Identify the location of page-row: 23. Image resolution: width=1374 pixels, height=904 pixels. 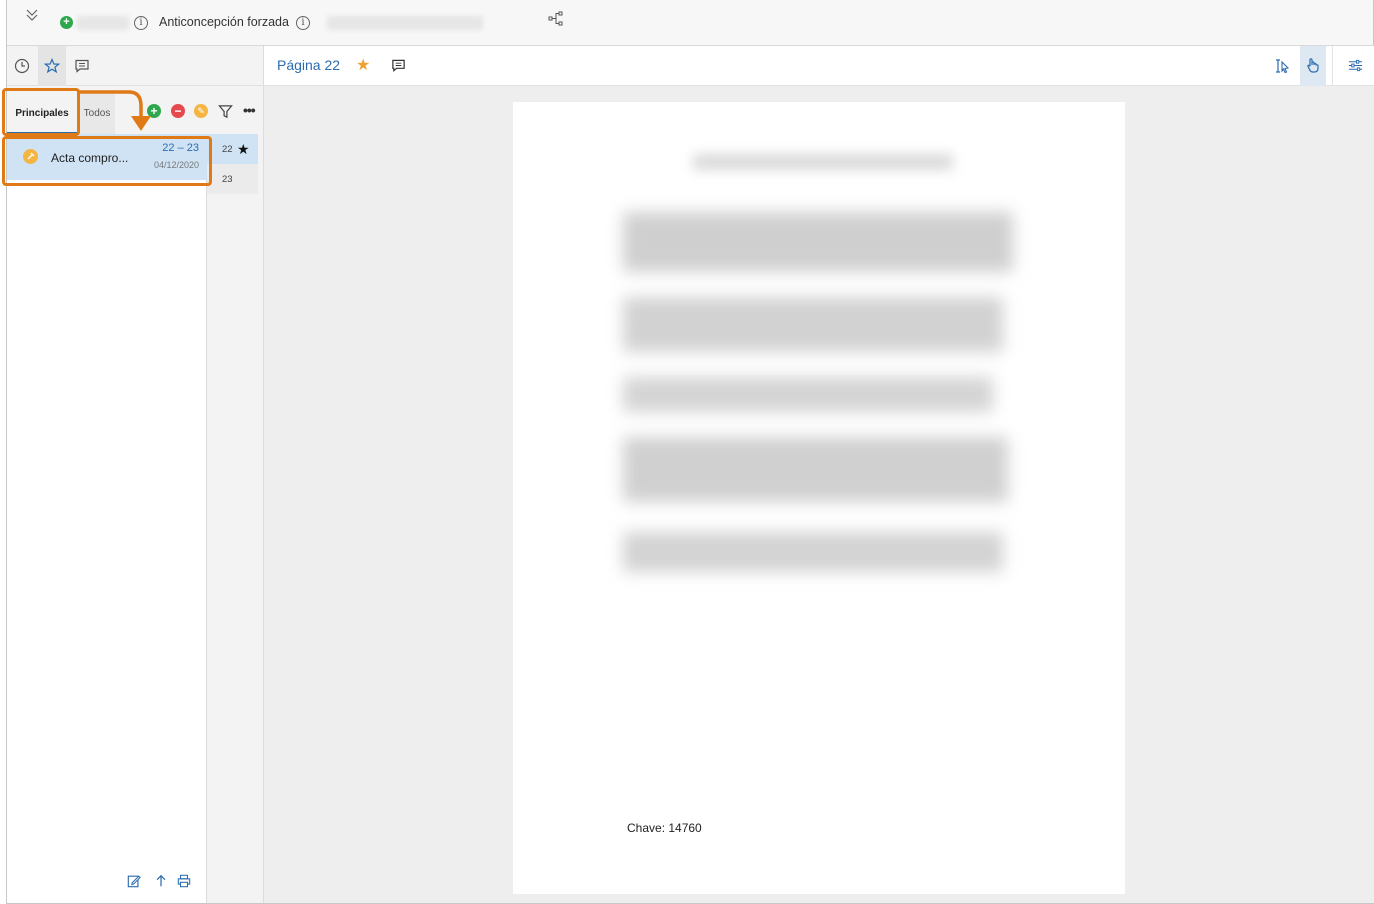
(232, 179).